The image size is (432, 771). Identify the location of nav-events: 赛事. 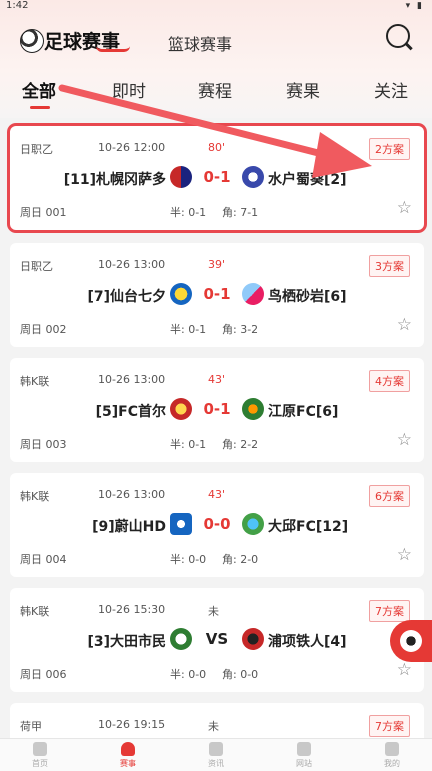
(128, 755).